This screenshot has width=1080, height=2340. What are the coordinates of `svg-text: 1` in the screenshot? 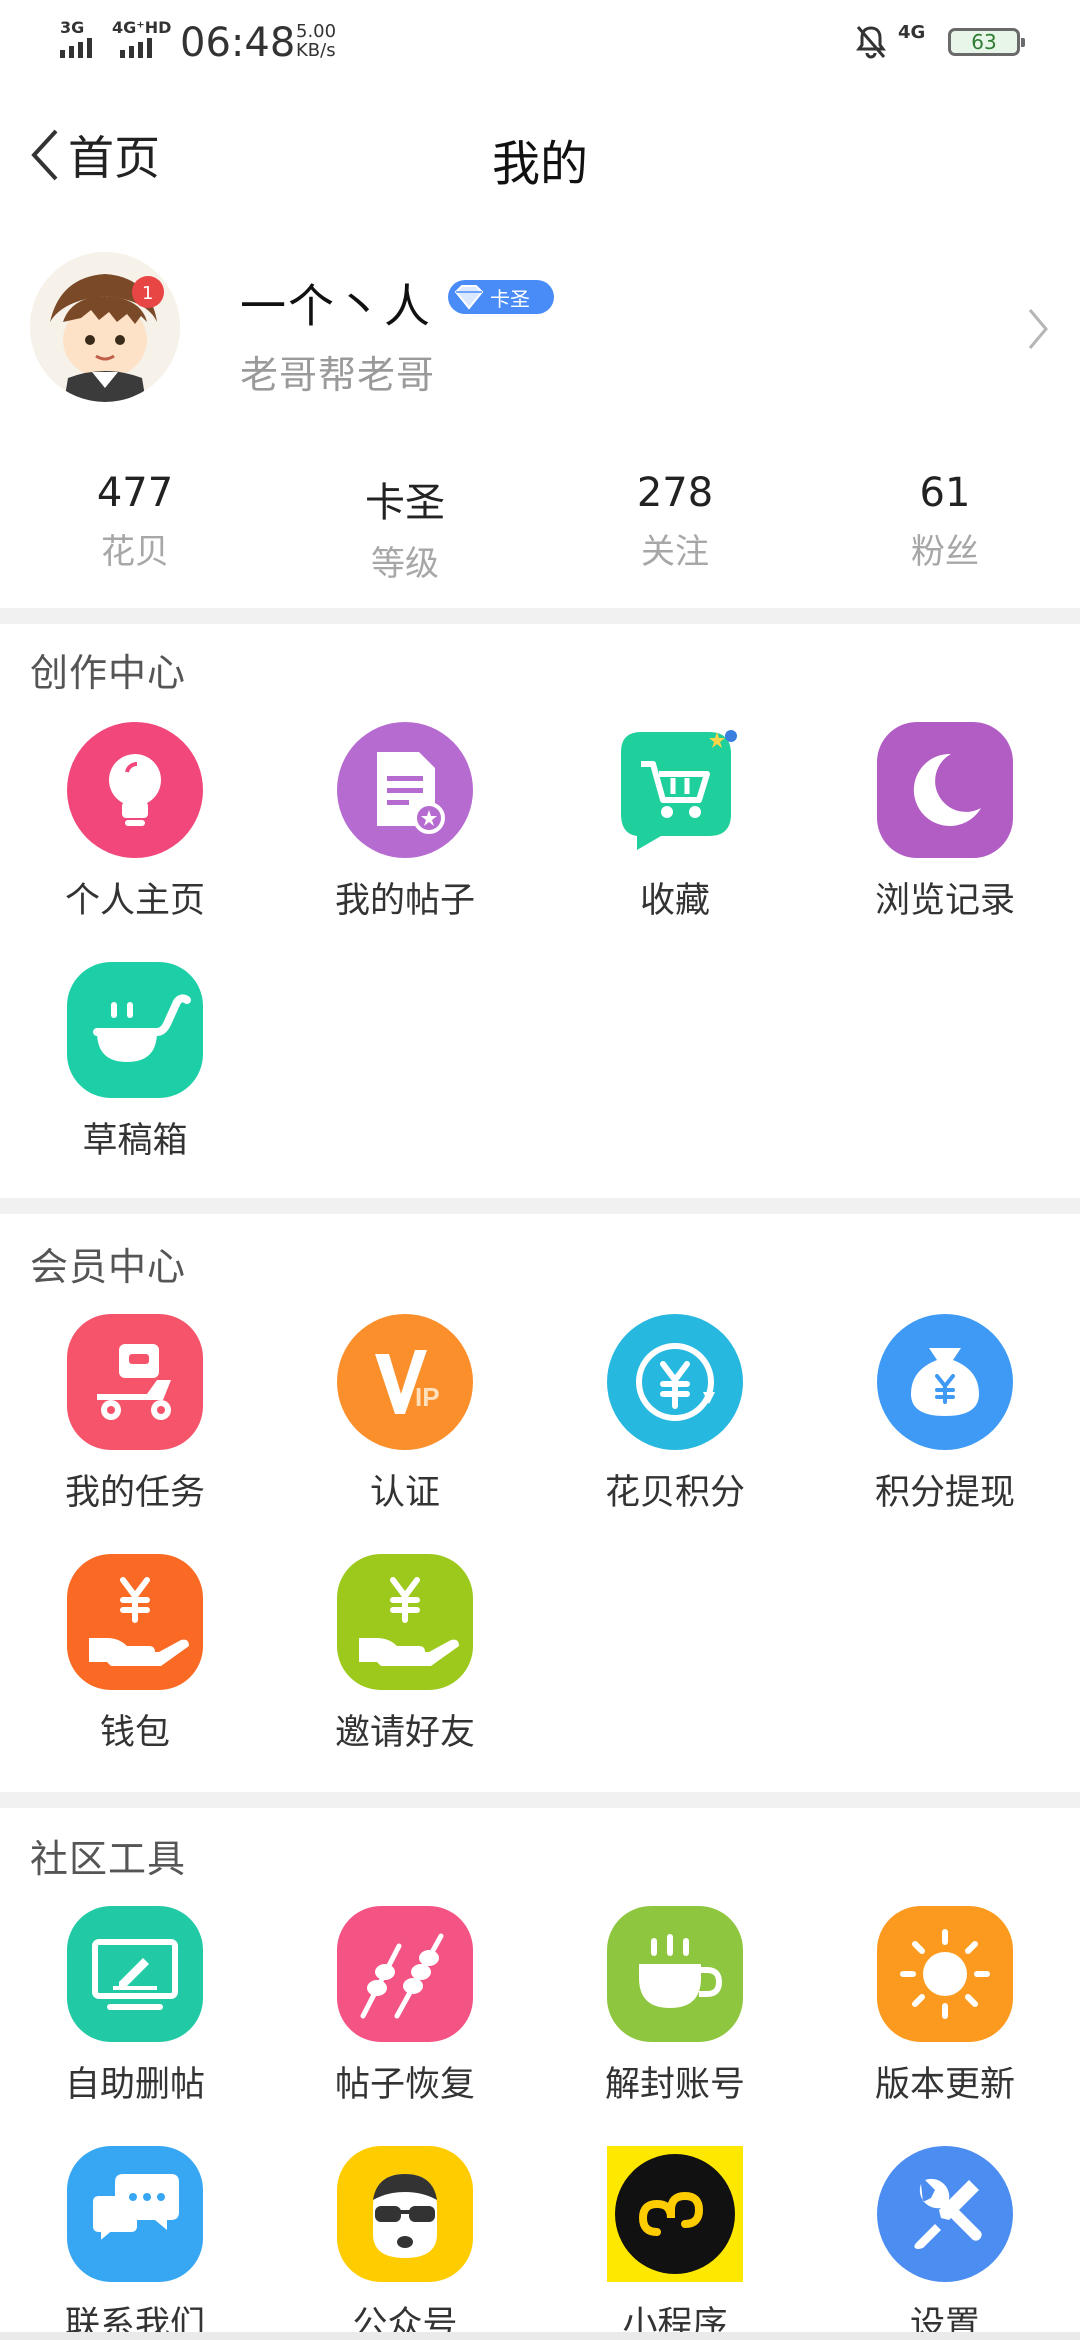 It's located at (147, 293).